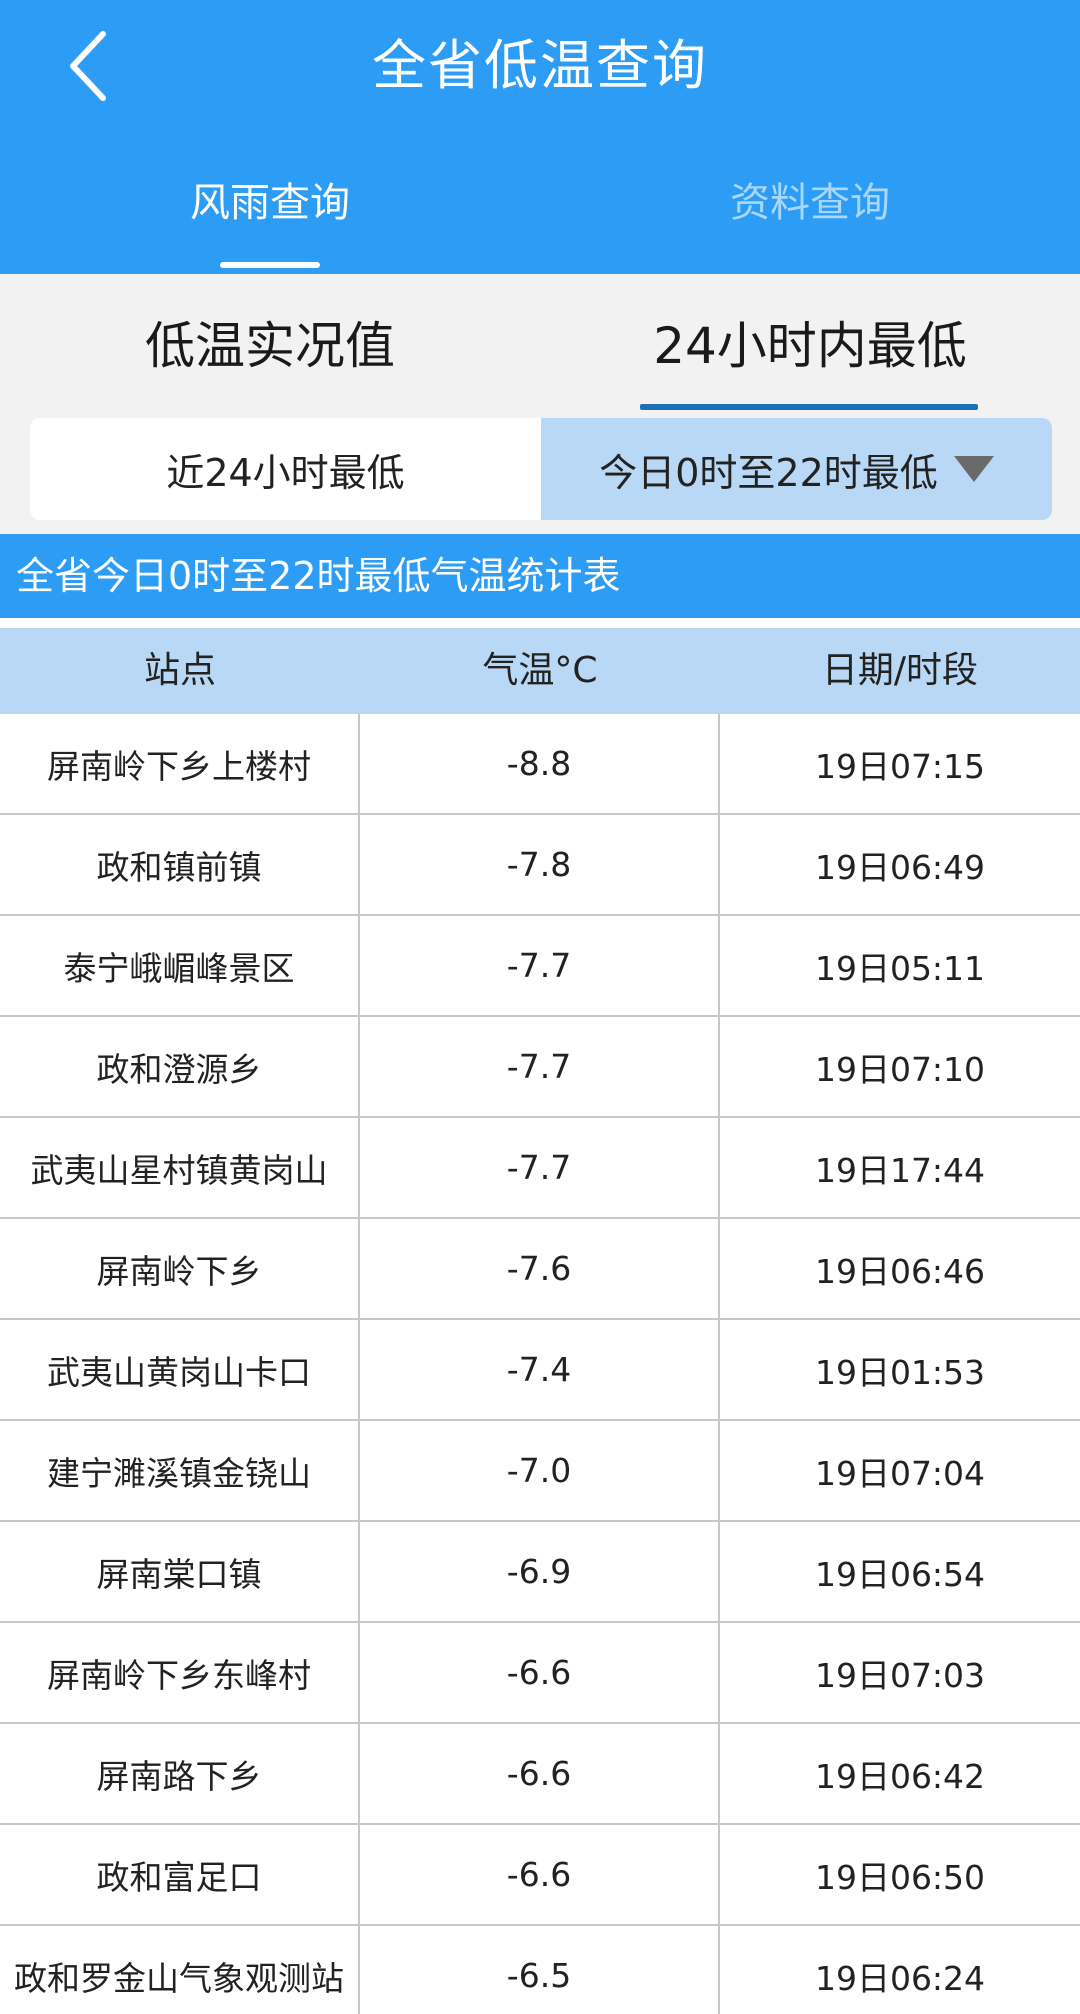  What do you see at coordinates (900, 1877) in the screenshot?
I see `cell-time: 19日06:50` at bounding box center [900, 1877].